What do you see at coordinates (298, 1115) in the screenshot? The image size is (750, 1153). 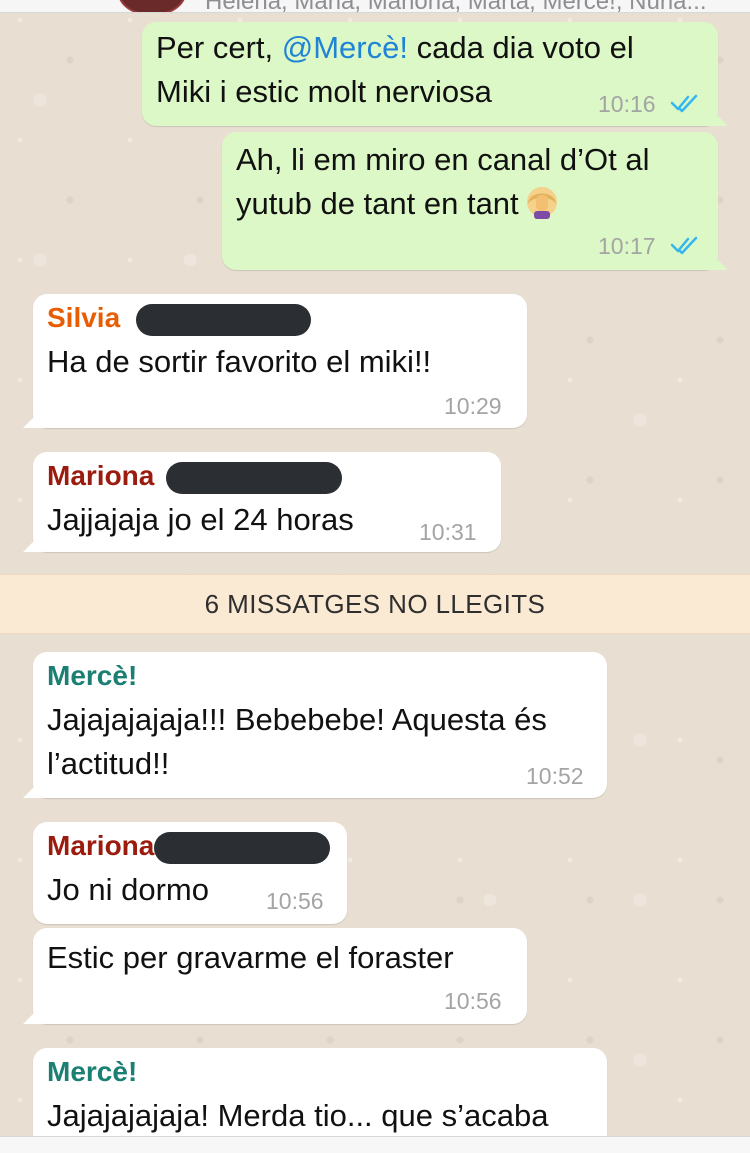 I see `message-text: Jajajajajaja! Merda tio... que s’acaba` at bounding box center [298, 1115].